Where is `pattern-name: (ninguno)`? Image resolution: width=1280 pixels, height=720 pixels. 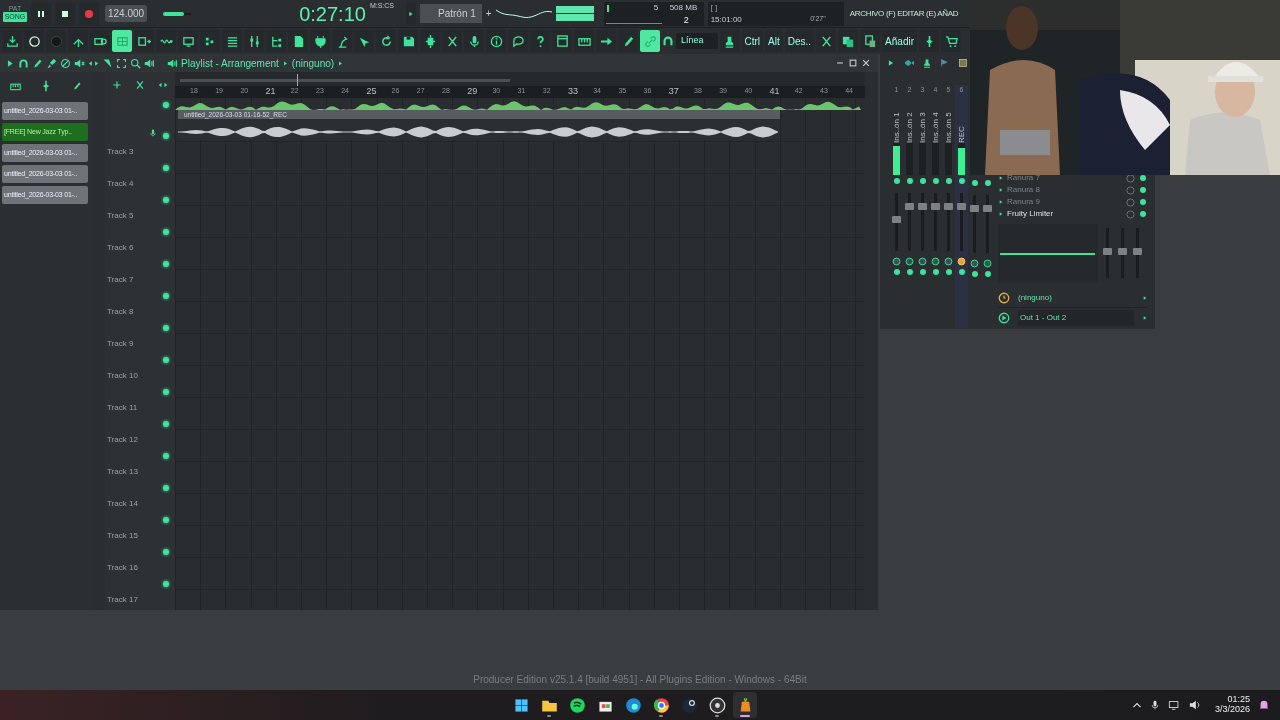 pattern-name: (ninguno) is located at coordinates (313, 63).